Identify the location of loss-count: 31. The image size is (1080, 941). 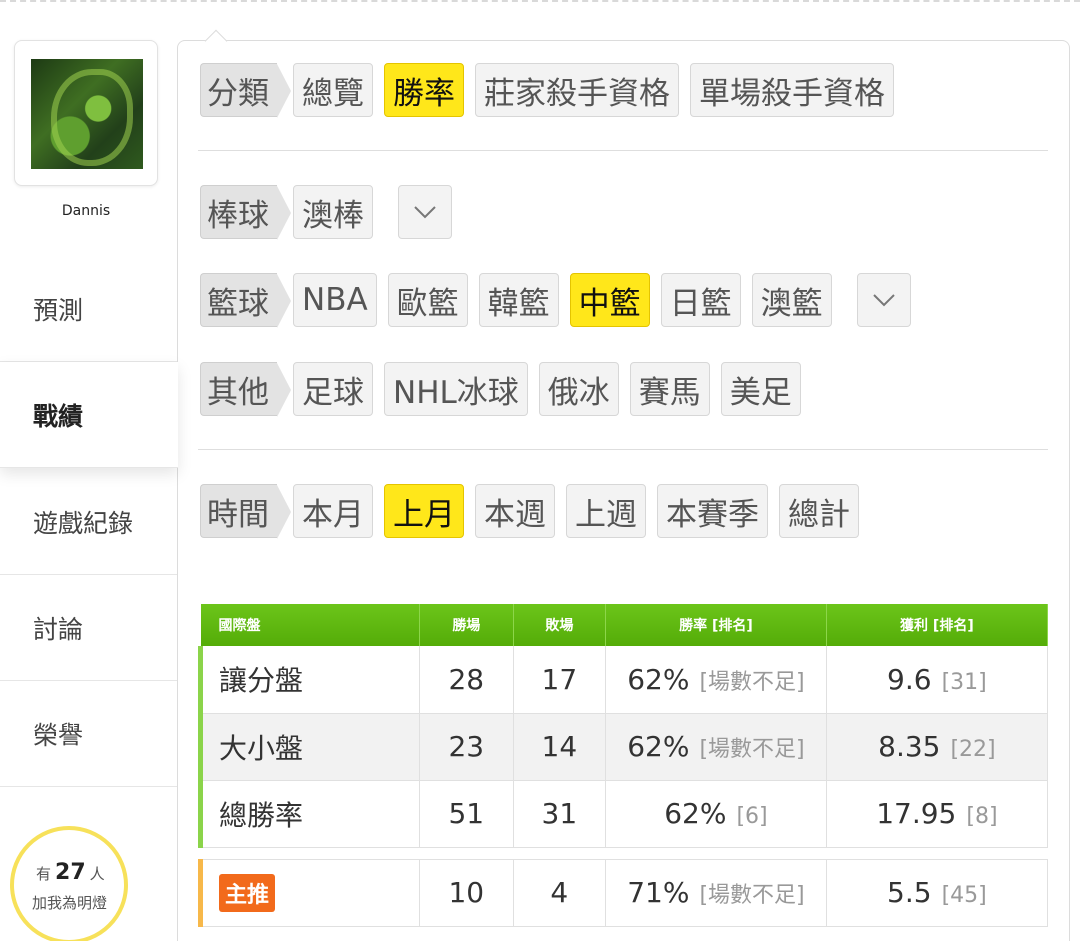
(560, 814).